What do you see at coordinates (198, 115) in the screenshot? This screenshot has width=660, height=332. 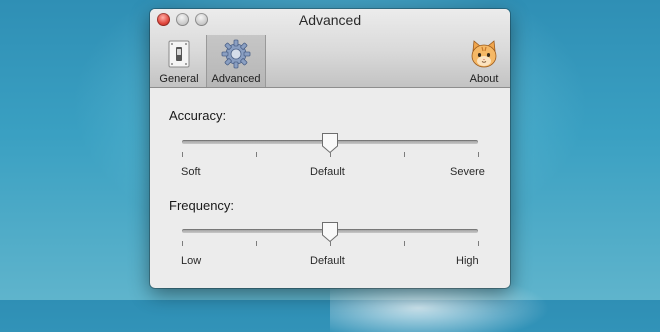 I see `accuracy-label: Accuracy:` at bounding box center [198, 115].